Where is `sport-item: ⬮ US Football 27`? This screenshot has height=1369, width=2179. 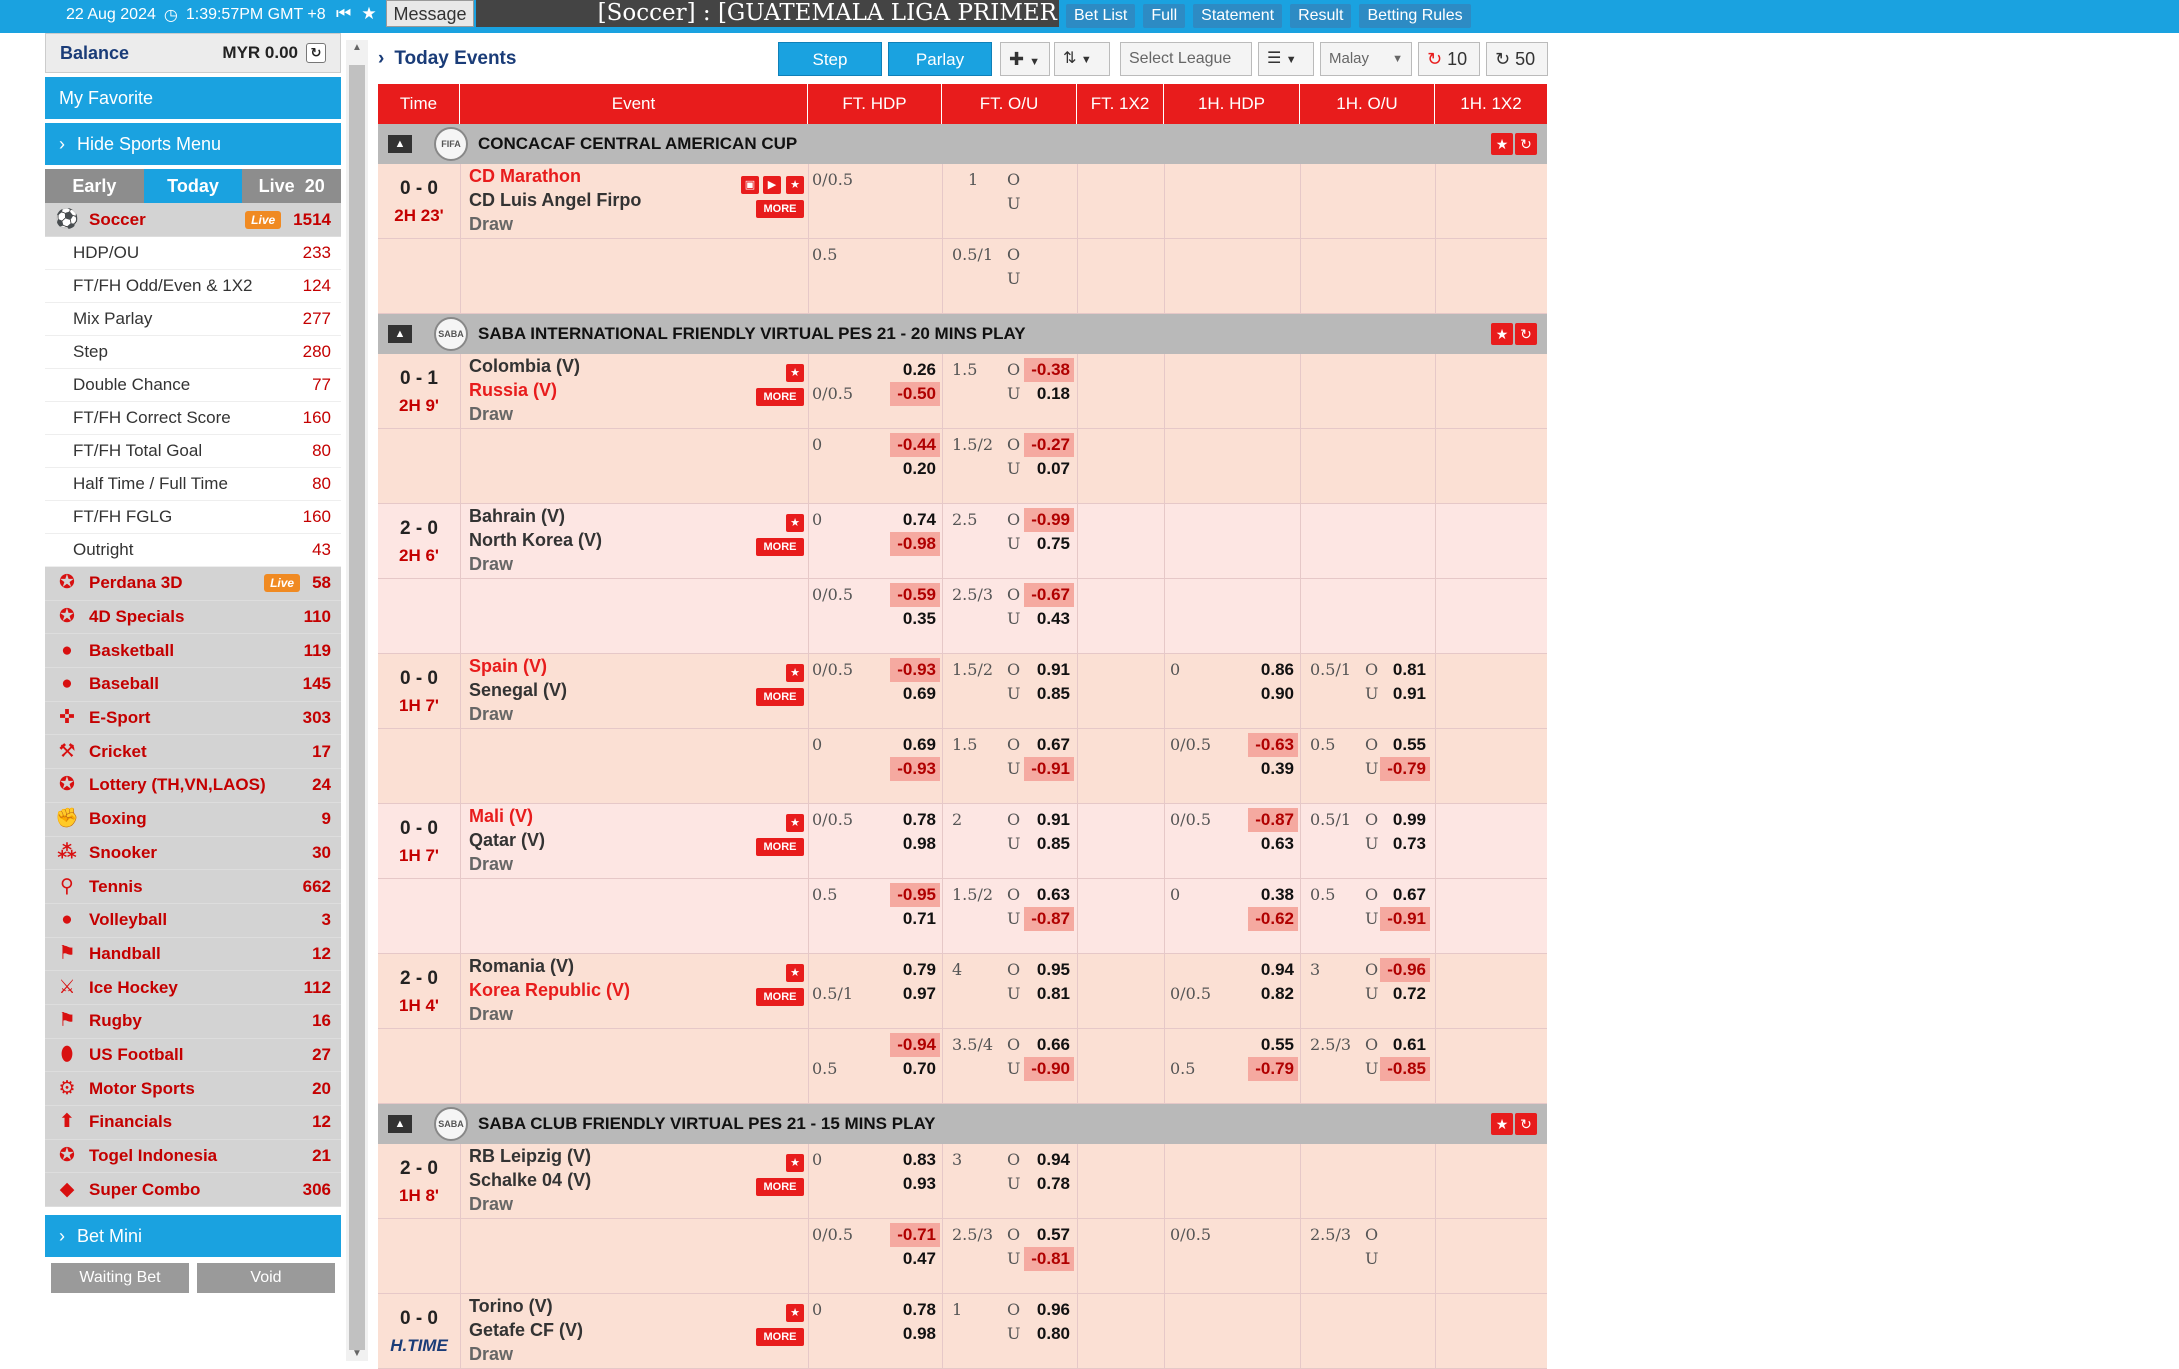
sport-item: ⬮ US Football 27 is located at coordinates (193, 1055).